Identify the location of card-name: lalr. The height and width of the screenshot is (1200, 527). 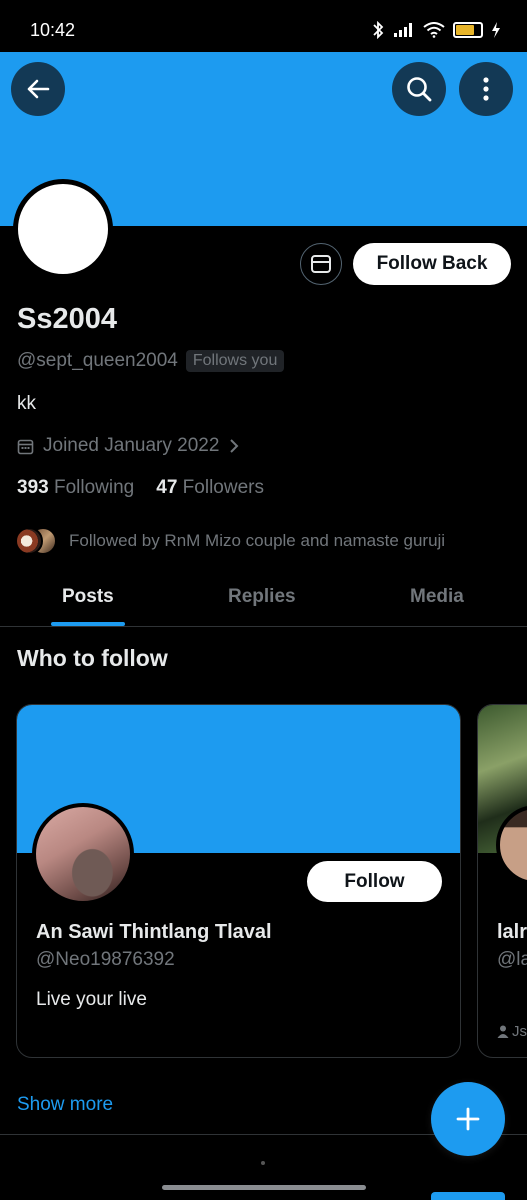
(512, 932).